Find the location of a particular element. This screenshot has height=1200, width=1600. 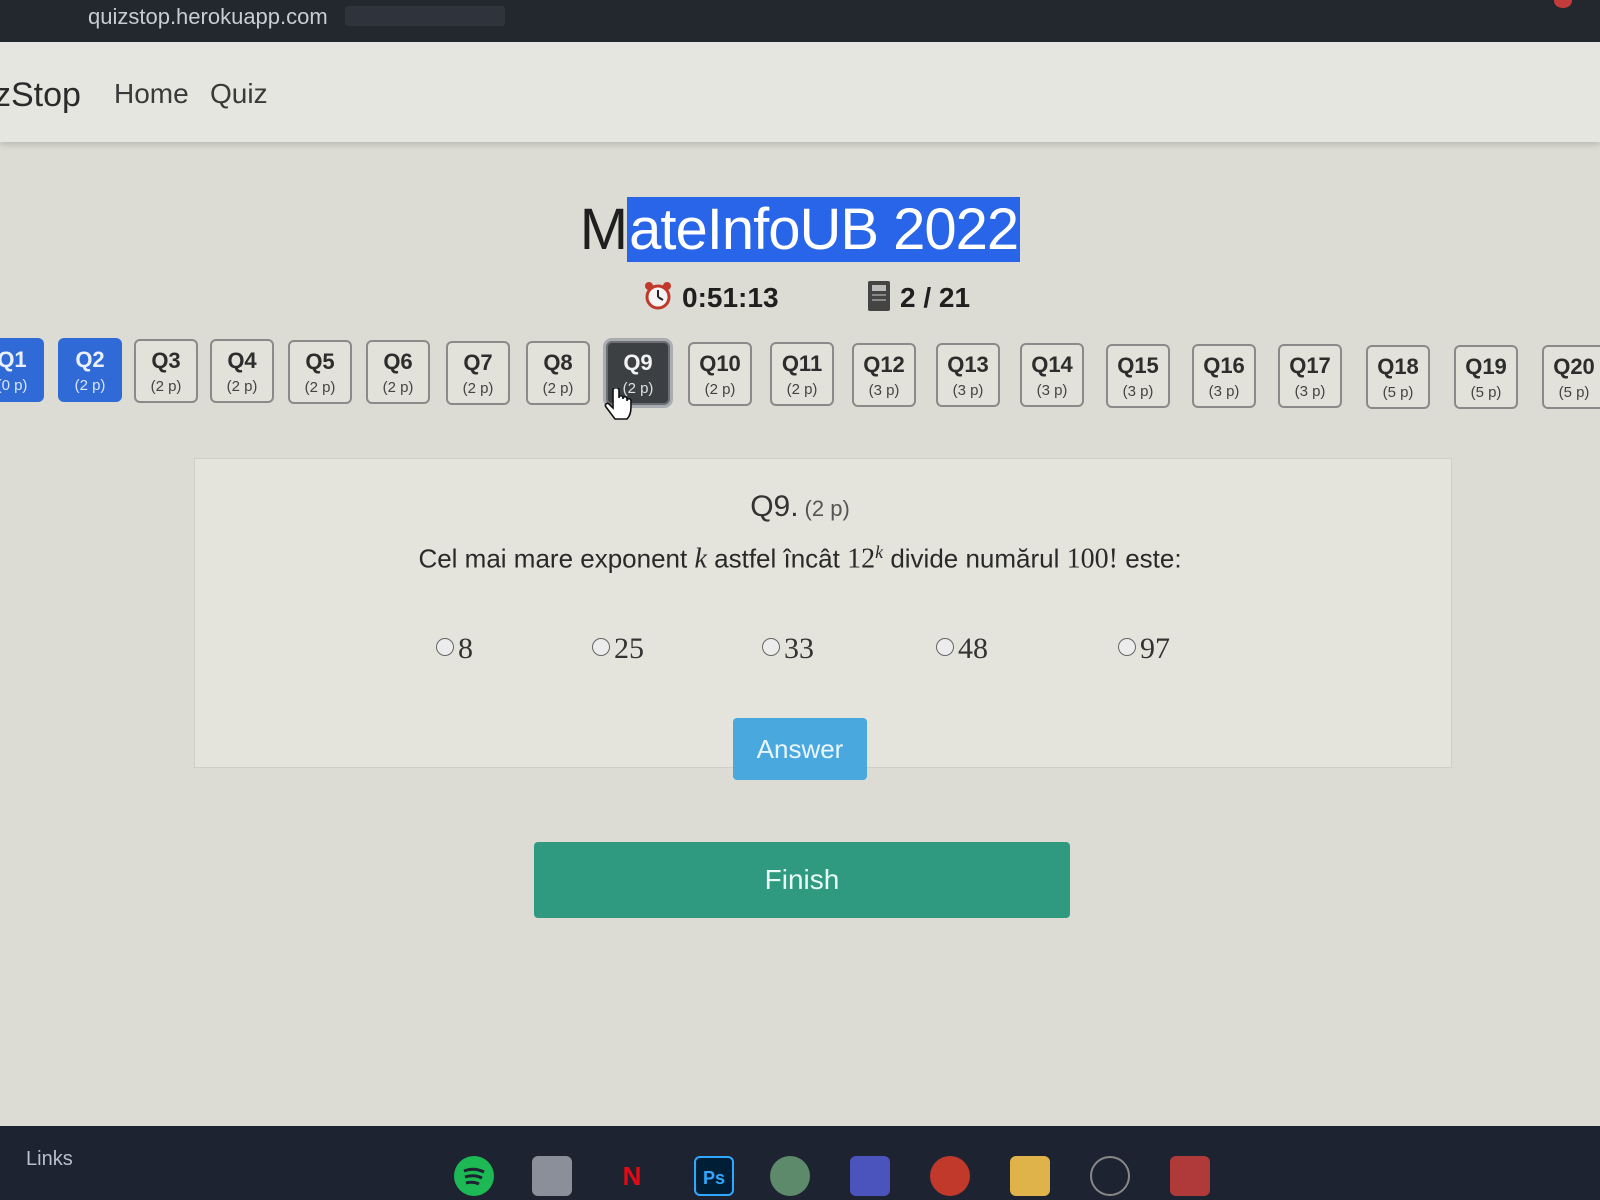

question-nav-label: Q4 is located at coordinates (242, 360).